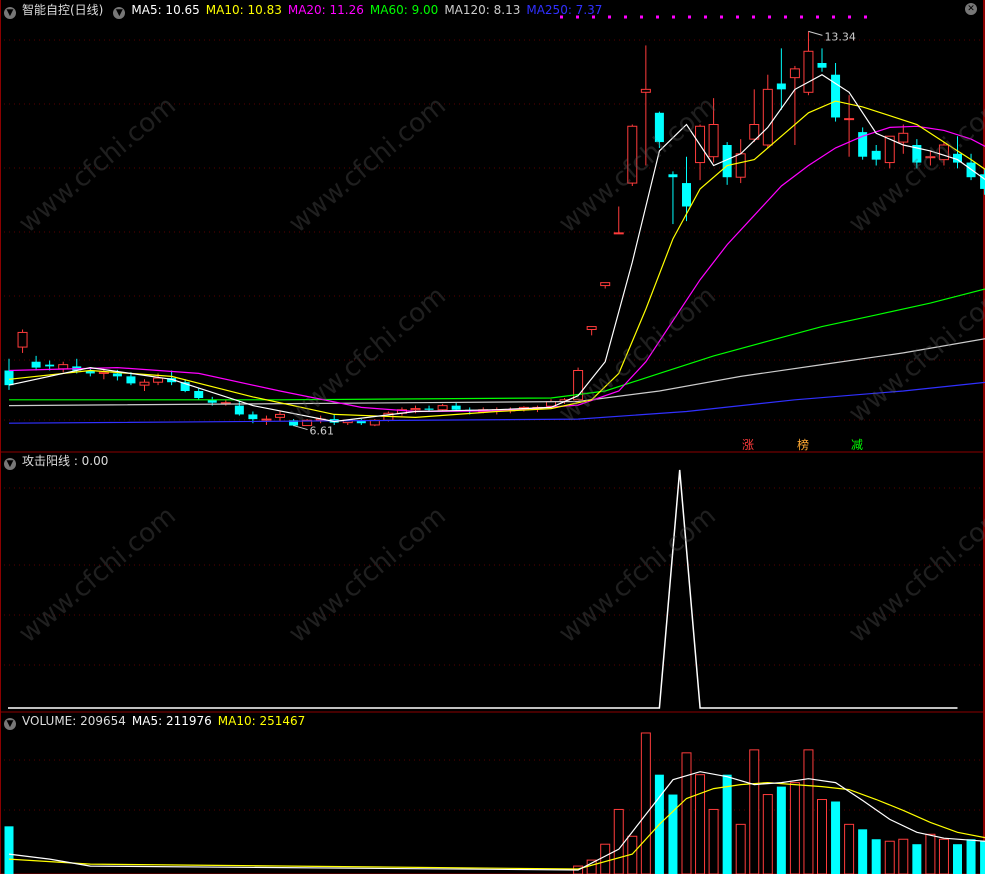 This screenshot has width=985, height=874. Describe the element at coordinates (857, 445) in the screenshot. I see `tag-jian: 减` at that location.